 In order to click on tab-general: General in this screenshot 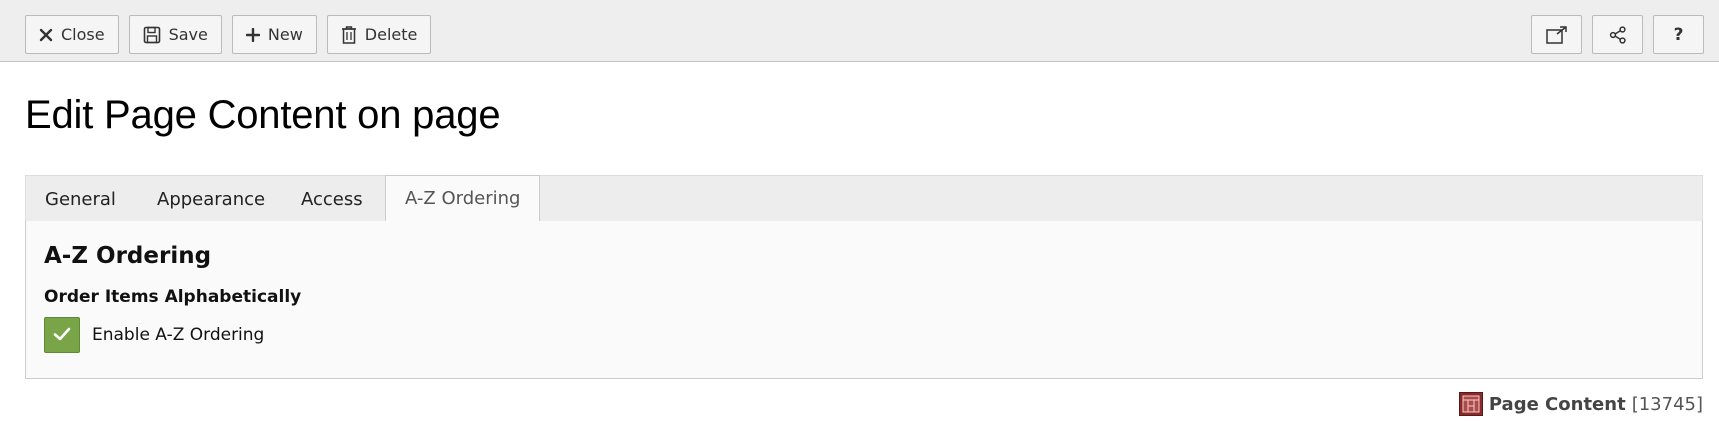, I will do `click(80, 199)`.